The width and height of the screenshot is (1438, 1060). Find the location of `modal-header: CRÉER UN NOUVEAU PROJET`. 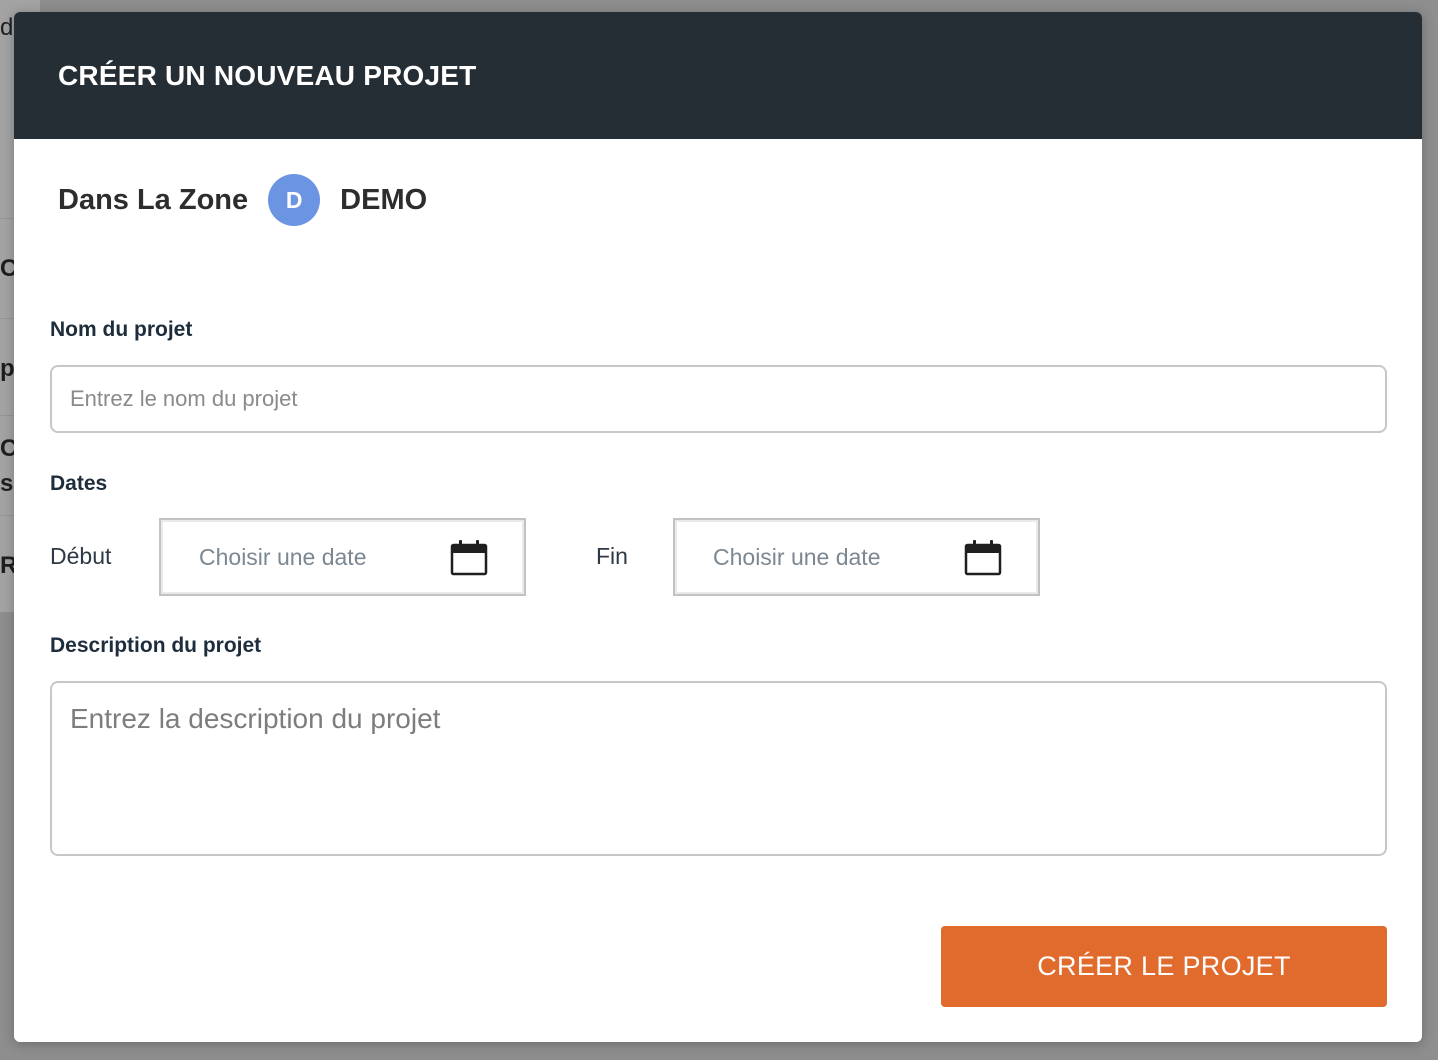

modal-header: CRÉER UN NOUVEAU PROJET is located at coordinates (718, 75).